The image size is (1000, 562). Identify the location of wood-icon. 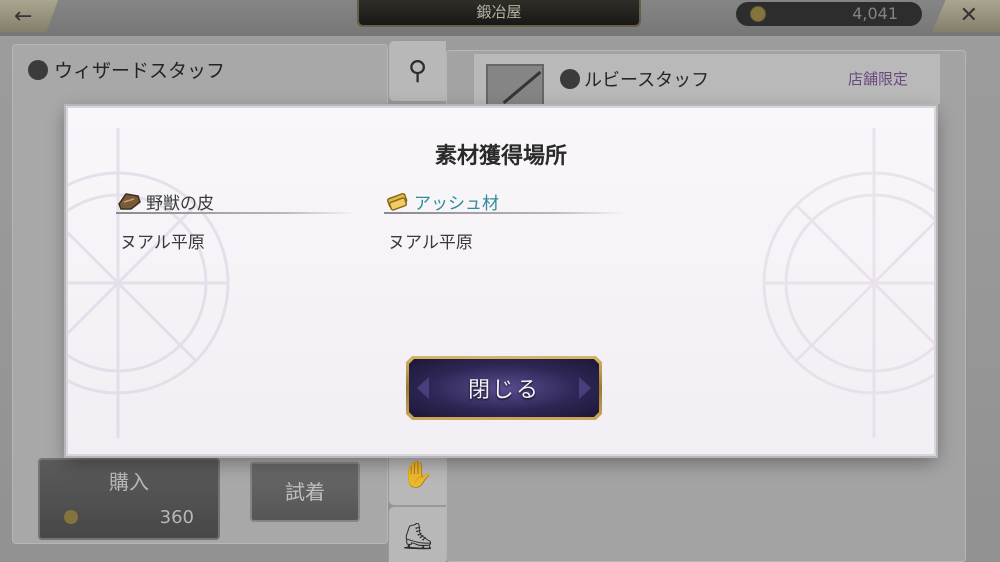
(397, 201).